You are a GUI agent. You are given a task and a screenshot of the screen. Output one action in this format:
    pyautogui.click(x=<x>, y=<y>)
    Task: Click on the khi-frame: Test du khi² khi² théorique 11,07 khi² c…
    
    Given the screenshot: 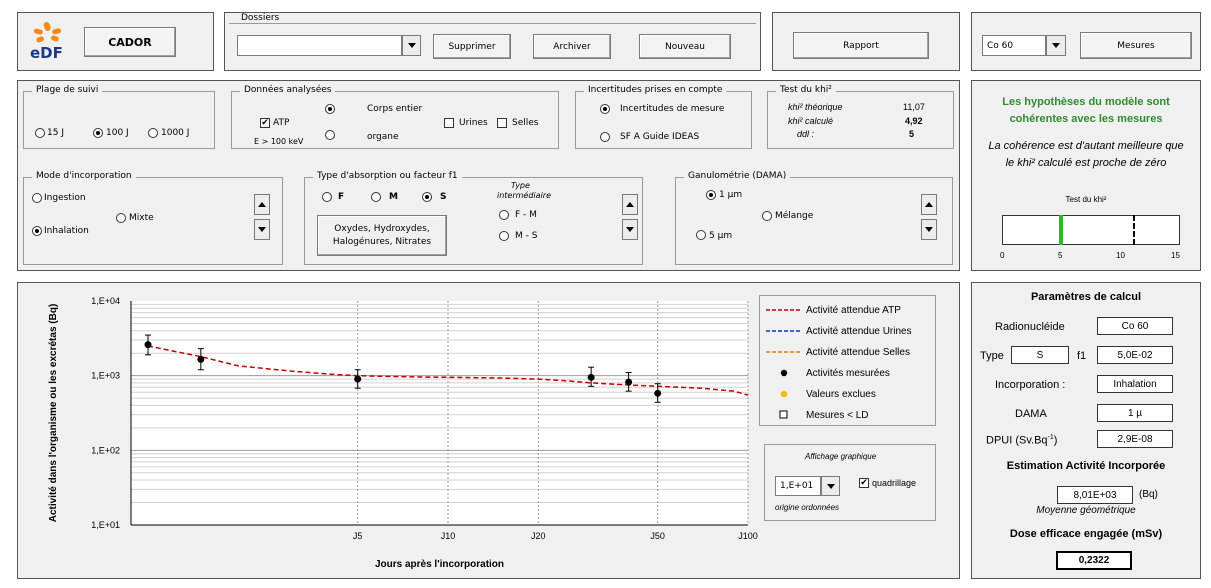 What is the action you would take?
    pyautogui.click(x=860, y=117)
    